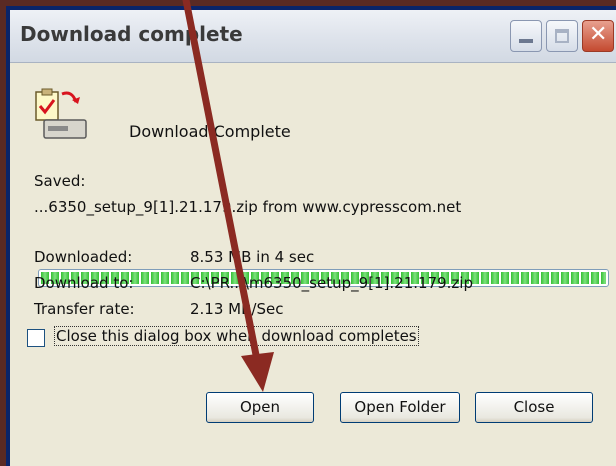 The image size is (616, 466). What do you see at coordinates (526, 36) in the screenshot?
I see `minimize-button` at bounding box center [526, 36].